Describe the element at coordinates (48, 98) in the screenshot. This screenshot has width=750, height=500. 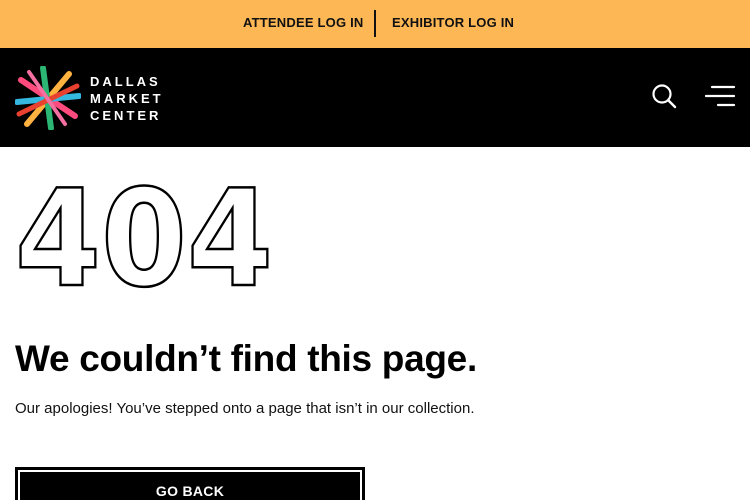
I see `logo-mark-icon` at that location.